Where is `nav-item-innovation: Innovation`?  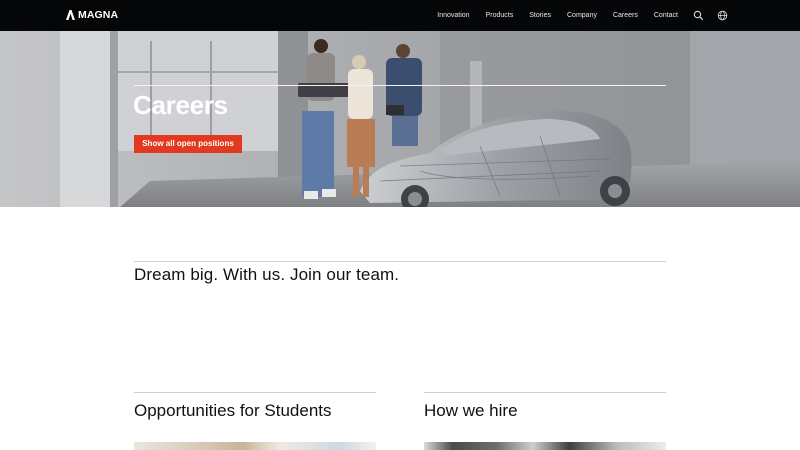
nav-item-innovation: Innovation is located at coordinates (453, 15).